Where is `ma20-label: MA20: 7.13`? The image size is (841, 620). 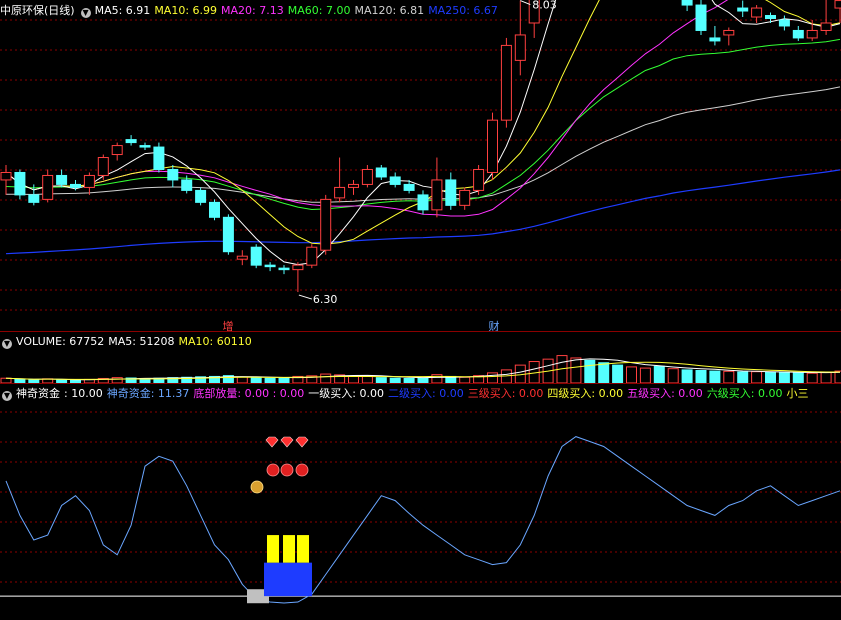
ma20-label: MA20: 7.13 is located at coordinates (252, 10).